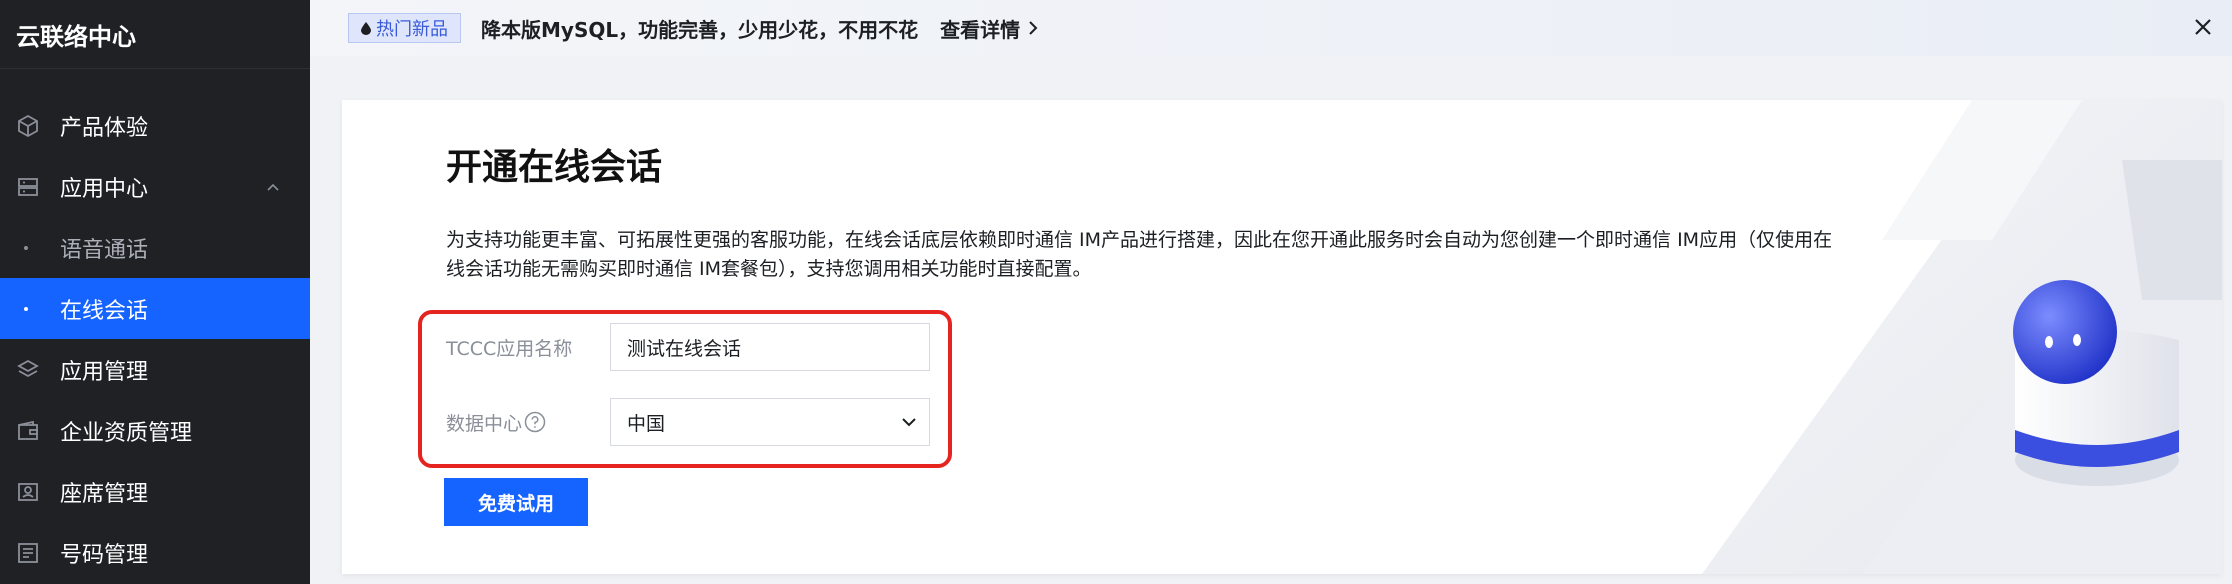  Describe the element at coordinates (366, 28) in the screenshot. I see `drop-icon` at that location.